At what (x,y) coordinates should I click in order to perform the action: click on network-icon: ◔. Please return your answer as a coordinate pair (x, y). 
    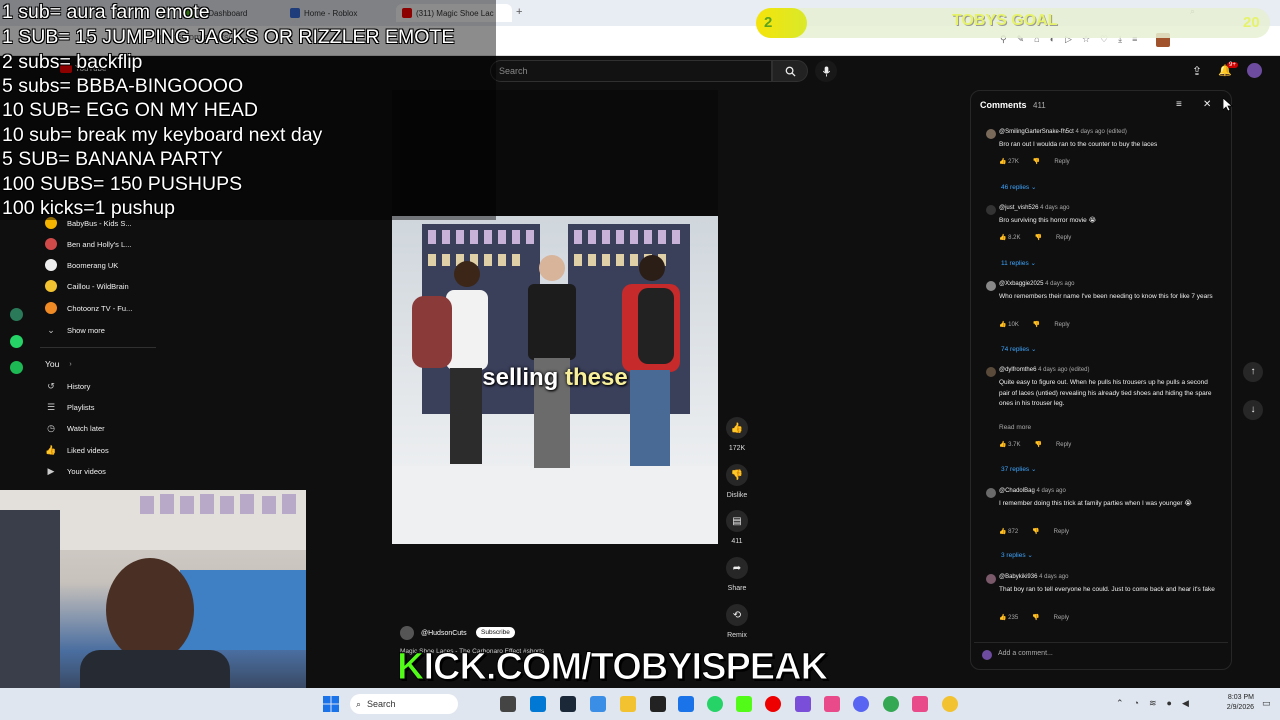
    Looking at the image, I should click on (1136, 703).